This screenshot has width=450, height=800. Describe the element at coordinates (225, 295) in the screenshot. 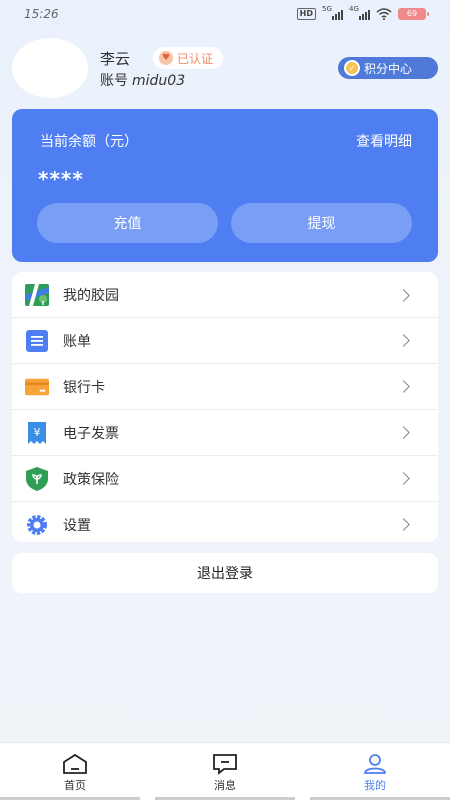

I see `menu-item-my-rubber-garden: 我的胶园` at that location.